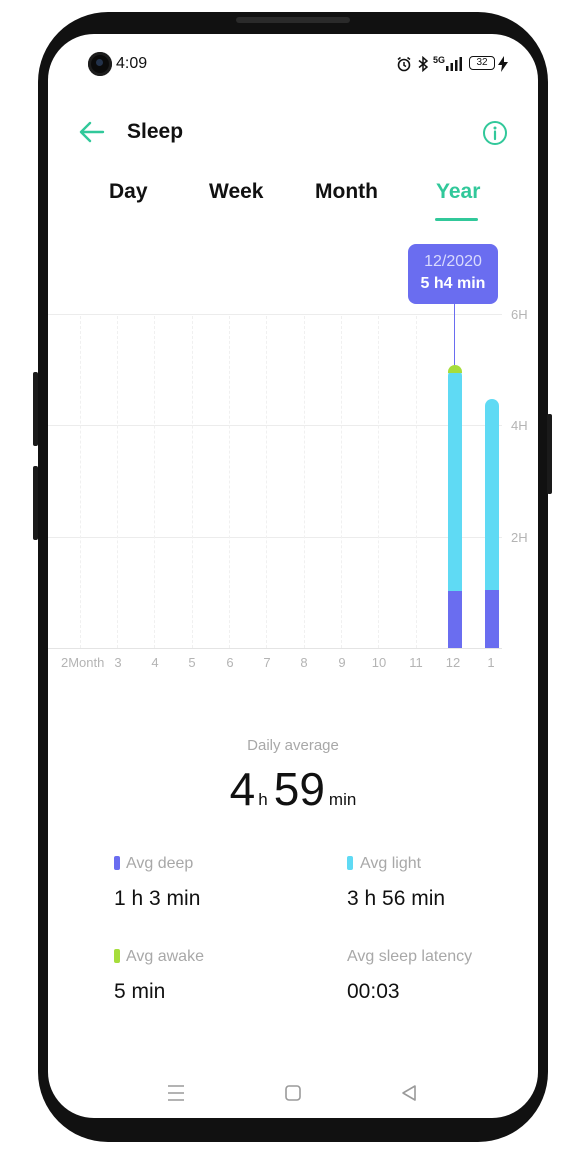  Describe the element at coordinates (83, 662) in the screenshot. I see `x-tick-label: 2Month` at that location.